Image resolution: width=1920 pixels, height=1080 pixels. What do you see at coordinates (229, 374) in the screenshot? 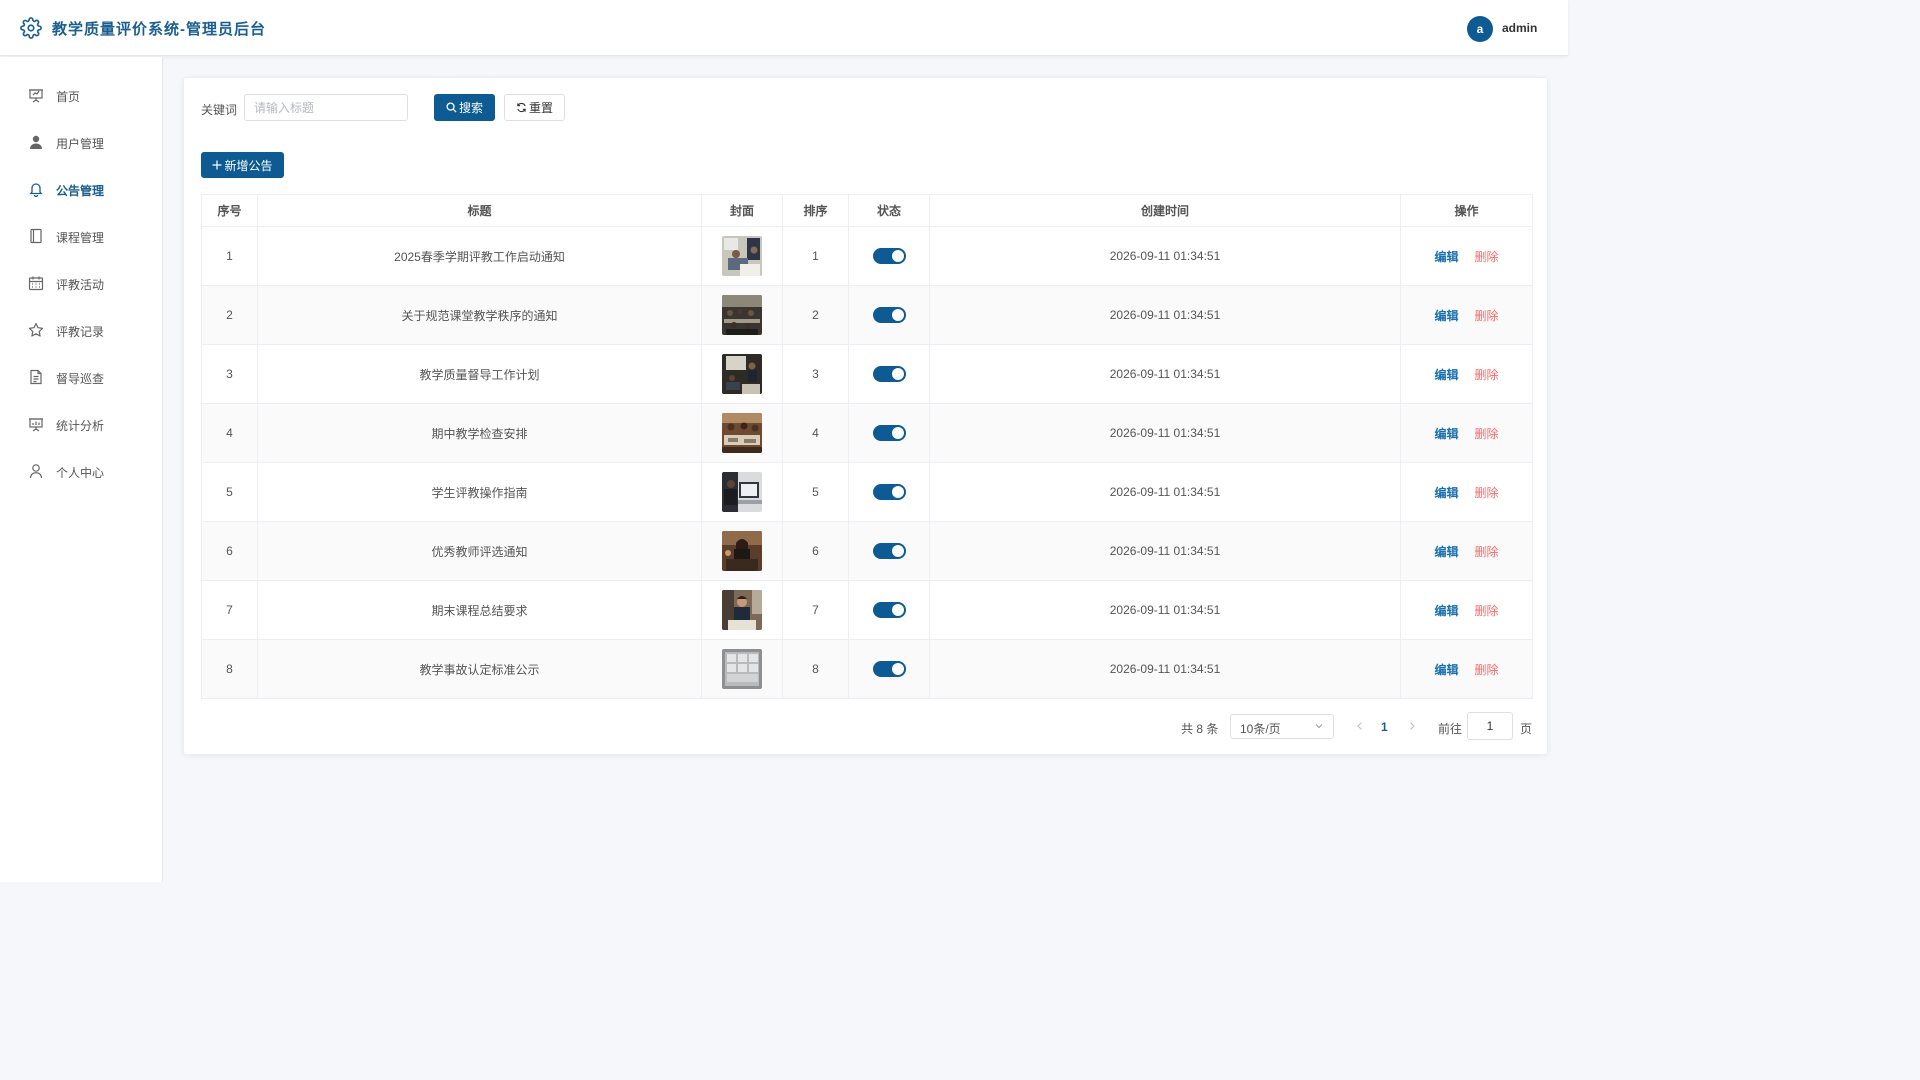
I see `cell-no: 3` at bounding box center [229, 374].